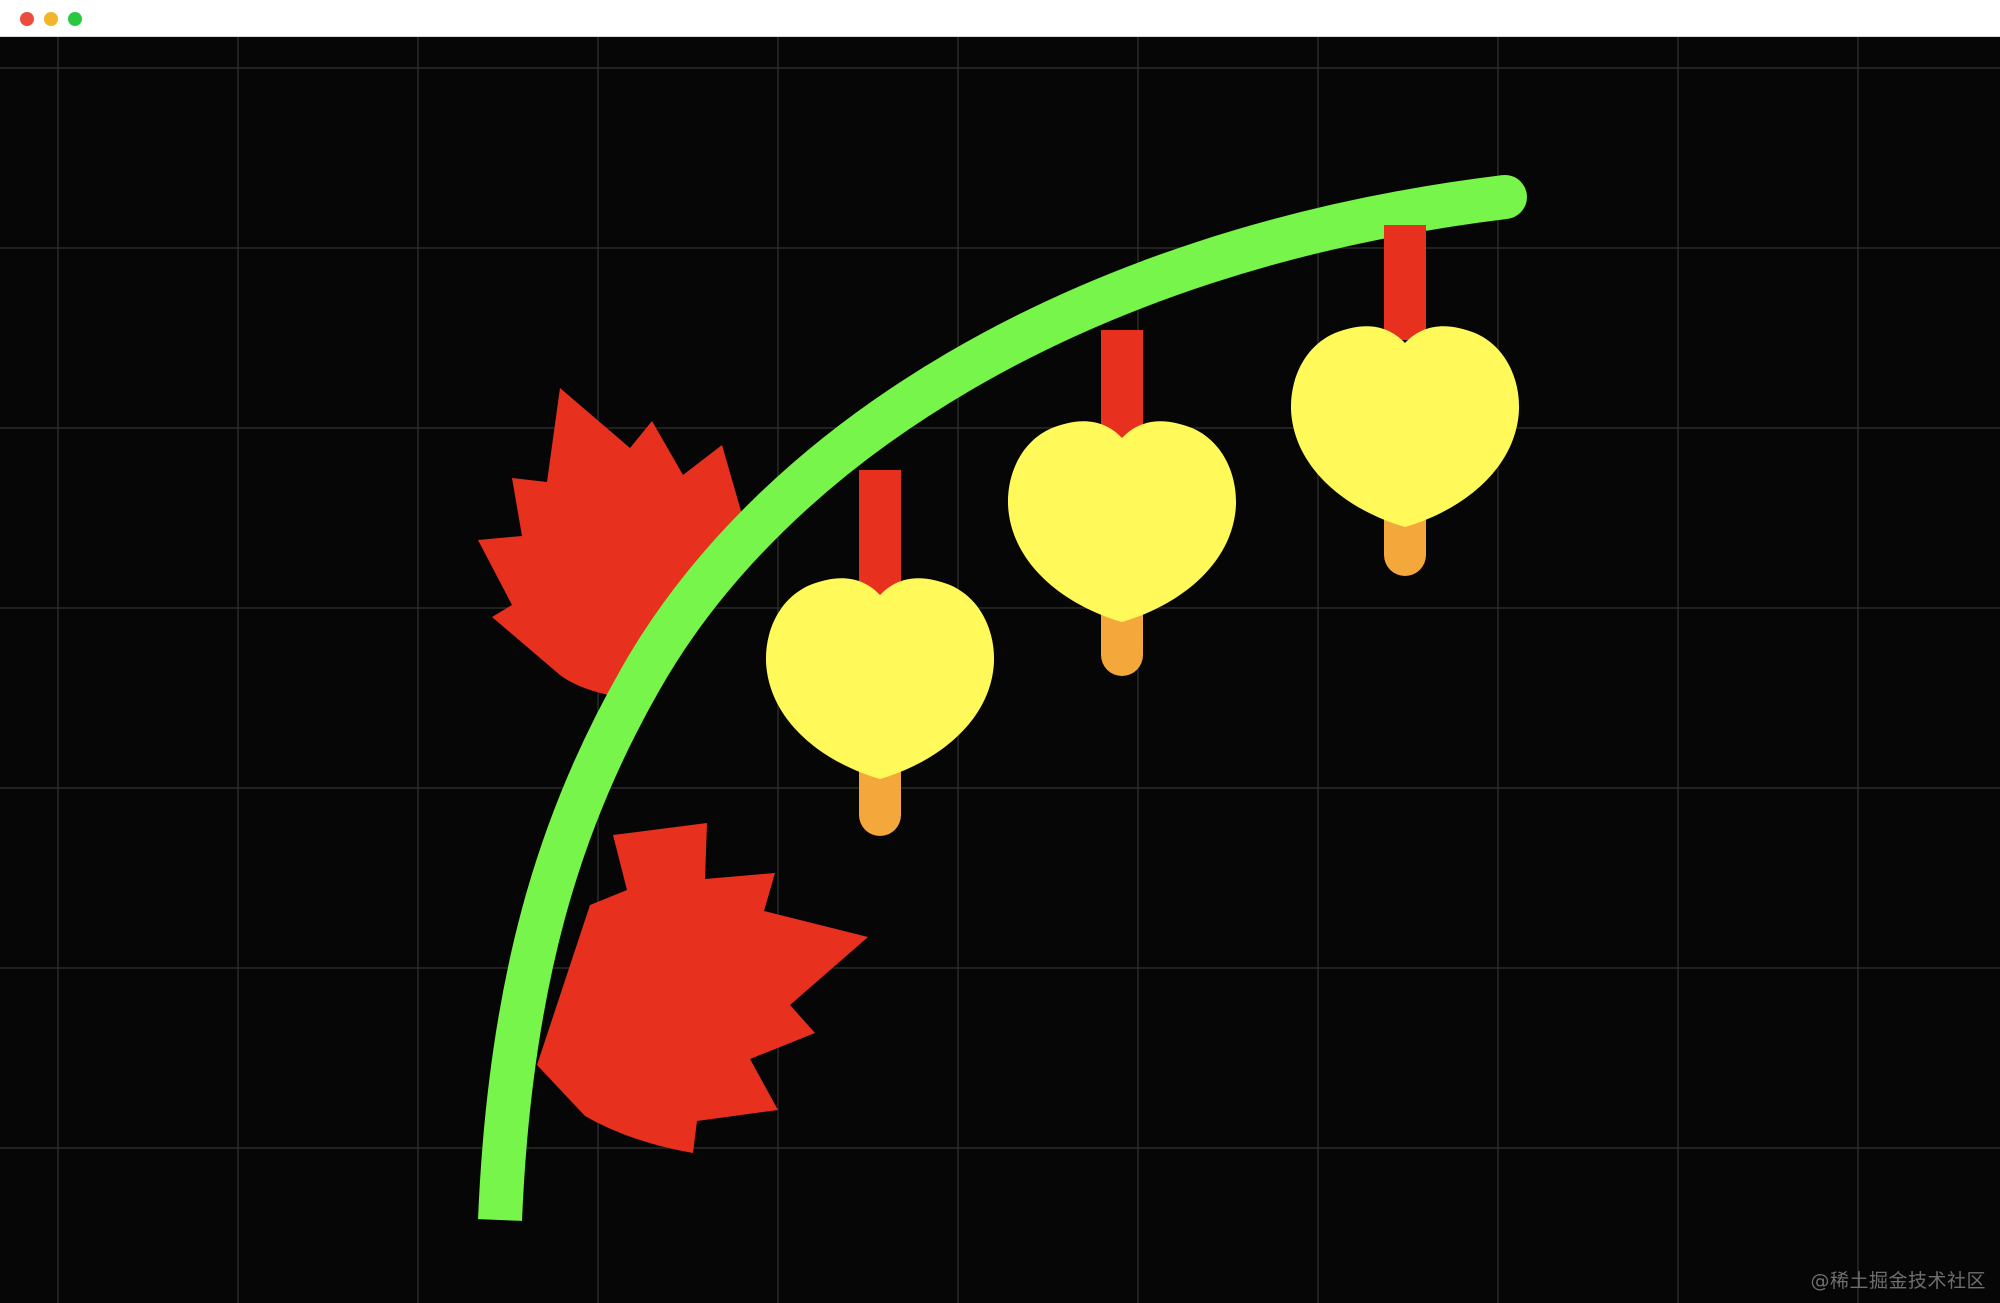 Image resolution: width=2000 pixels, height=1303 pixels. What do you see at coordinates (1898, 1281) in the screenshot?
I see `watermark-text: @稀土掘金技术社区` at bounding box center [1898, 1281].